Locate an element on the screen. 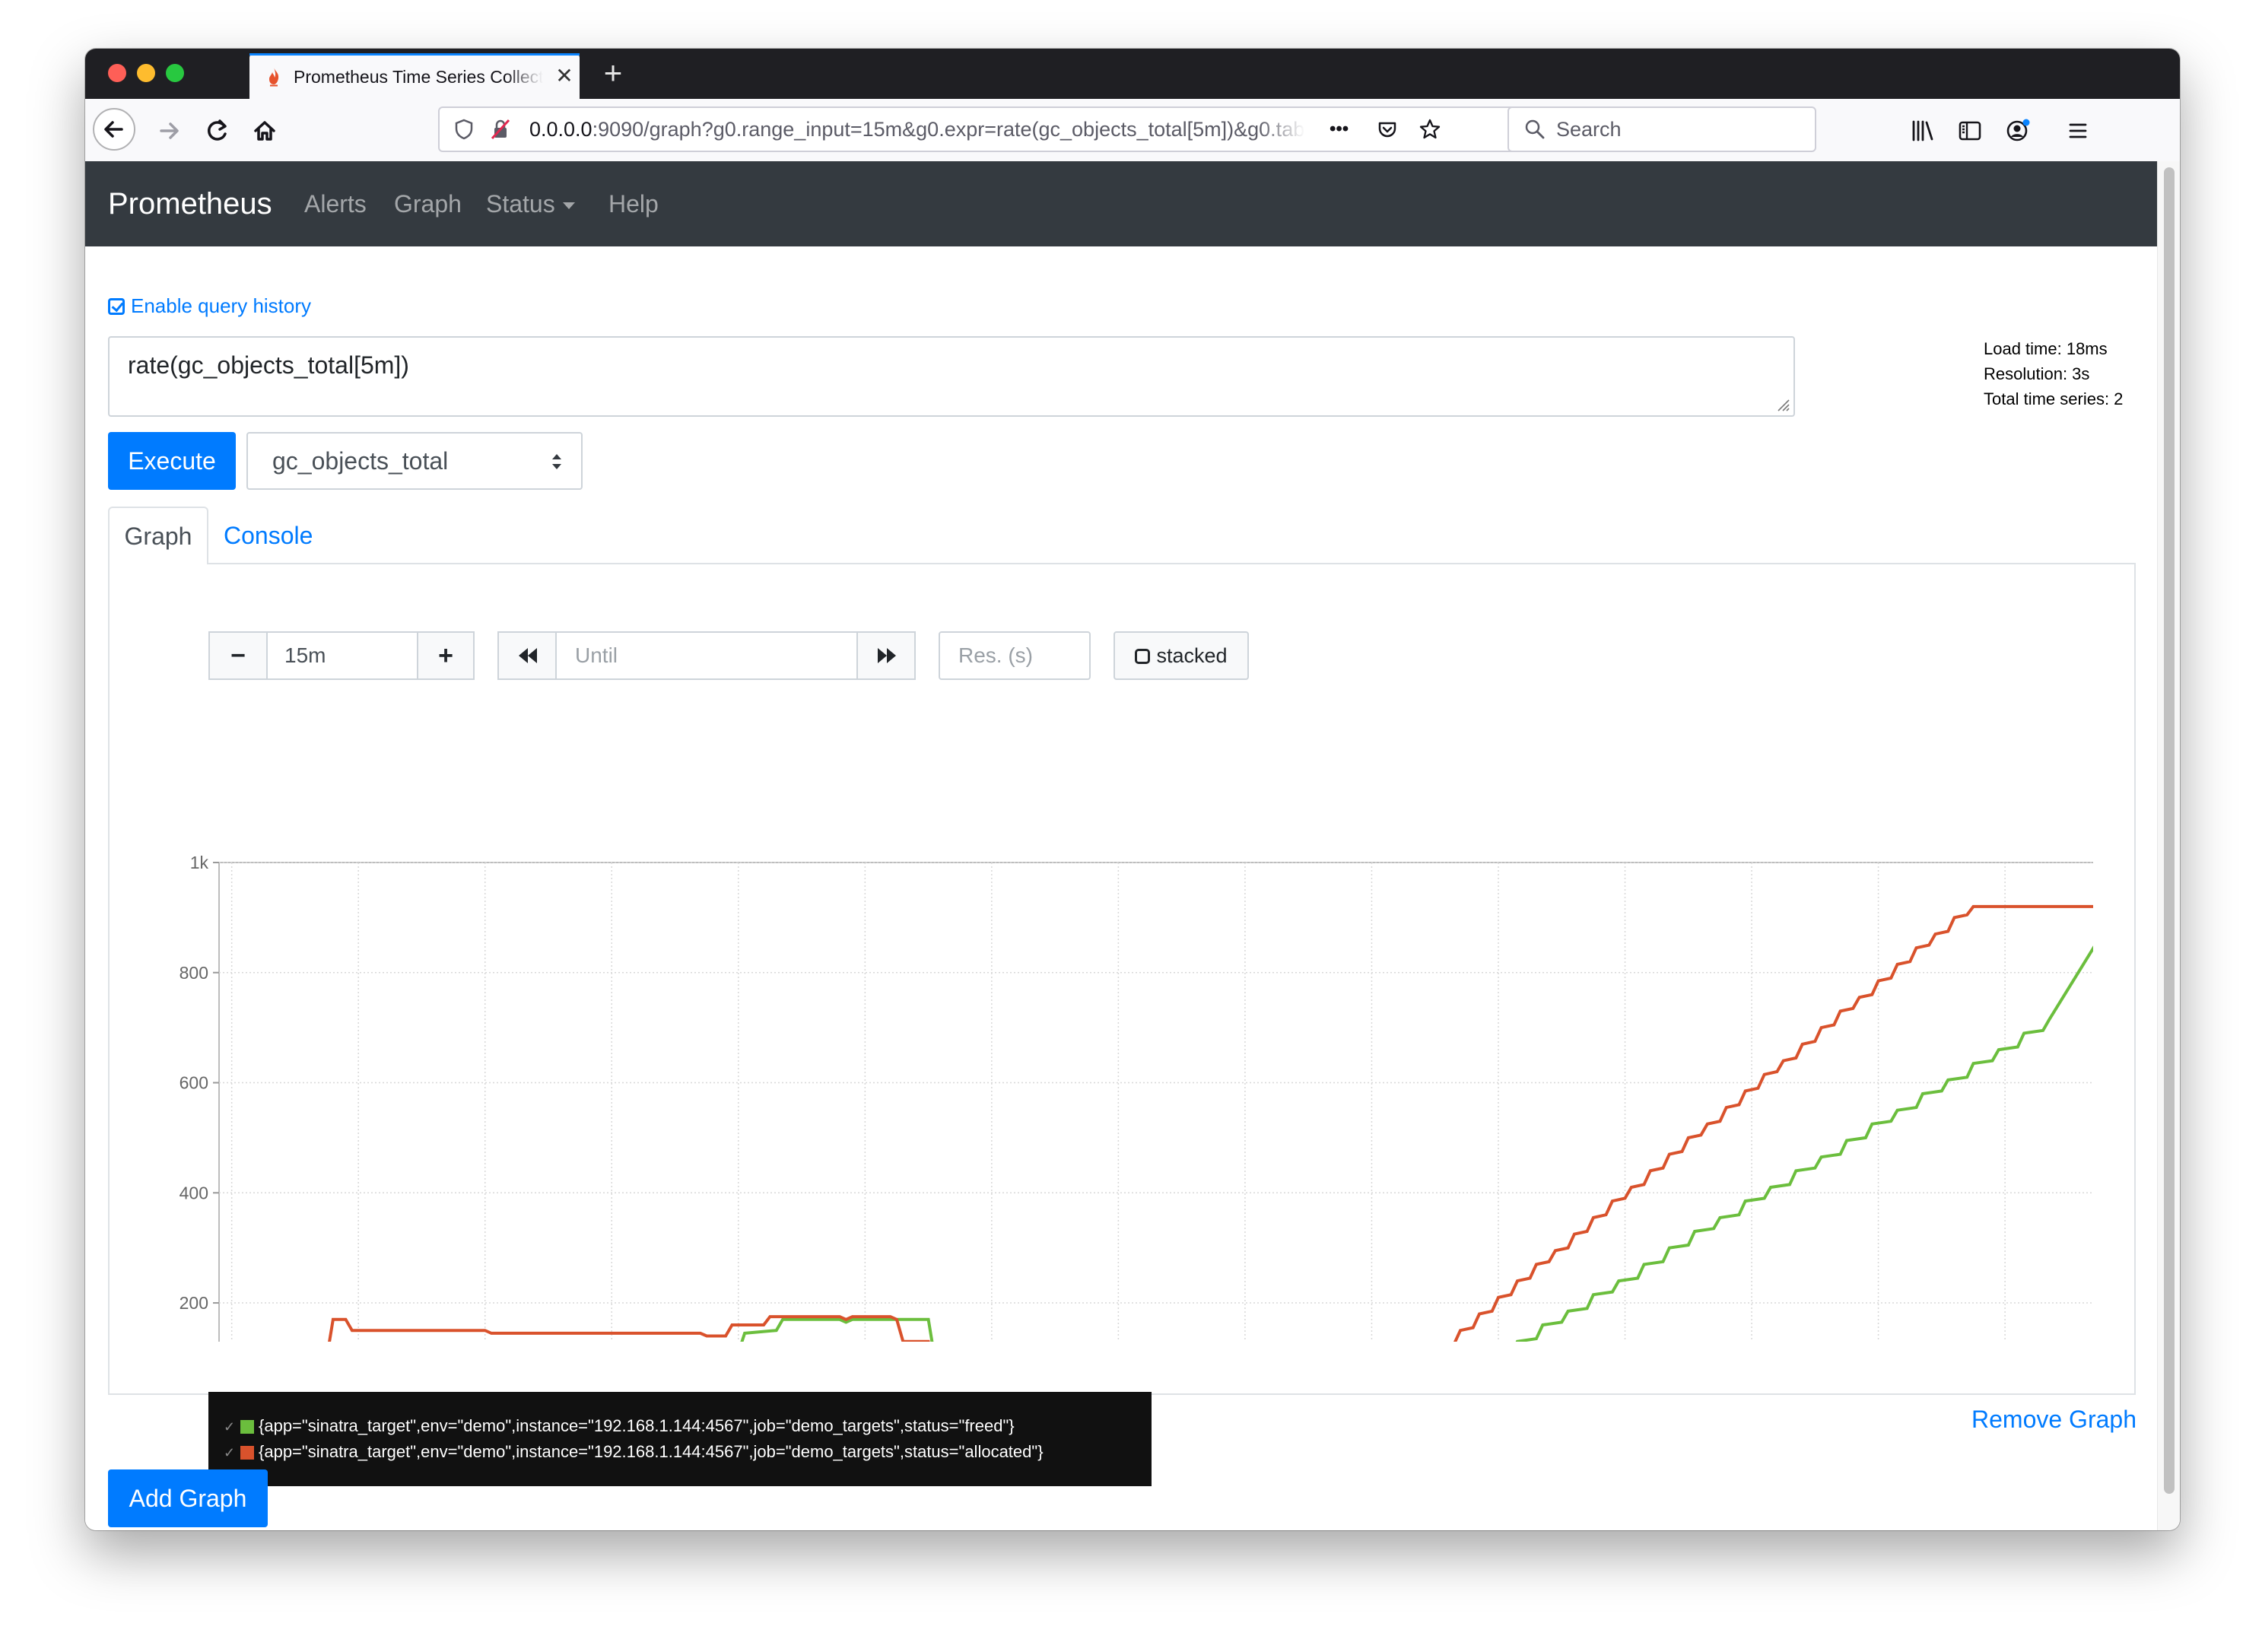  nav-status-label: Status is located at coordinates (520, 204).